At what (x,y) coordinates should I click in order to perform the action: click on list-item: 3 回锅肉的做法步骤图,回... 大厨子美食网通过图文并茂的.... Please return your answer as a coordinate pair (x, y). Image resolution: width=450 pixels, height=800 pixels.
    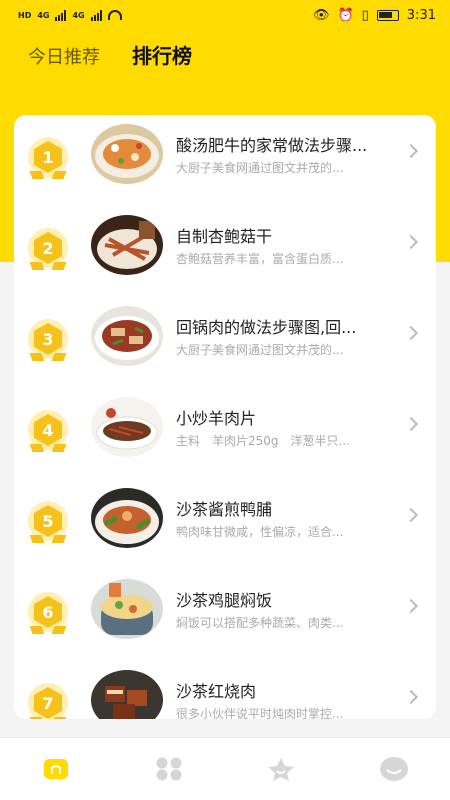
    Looking at the image, I should click on (225, 348).